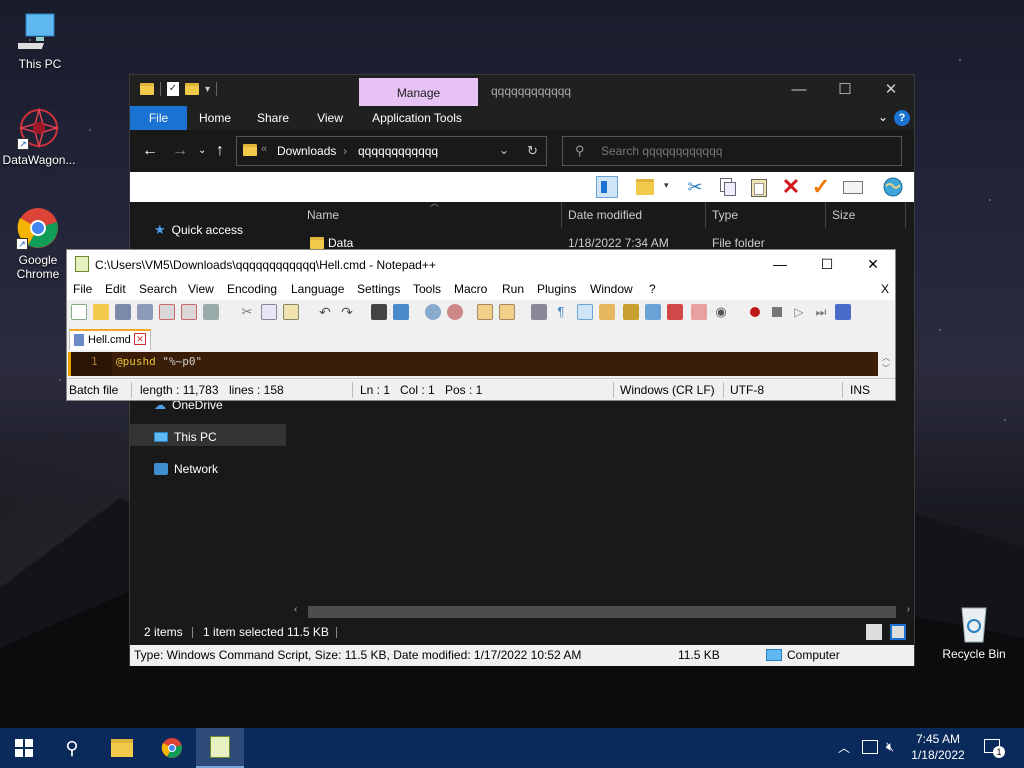 The width and height of the screenshot is (1024, 768). What do you see at coordinates (938, 749) in the screenshot?
I see `clock: 7:45 AM 1/18/2022` at bounding box center [938, 749].